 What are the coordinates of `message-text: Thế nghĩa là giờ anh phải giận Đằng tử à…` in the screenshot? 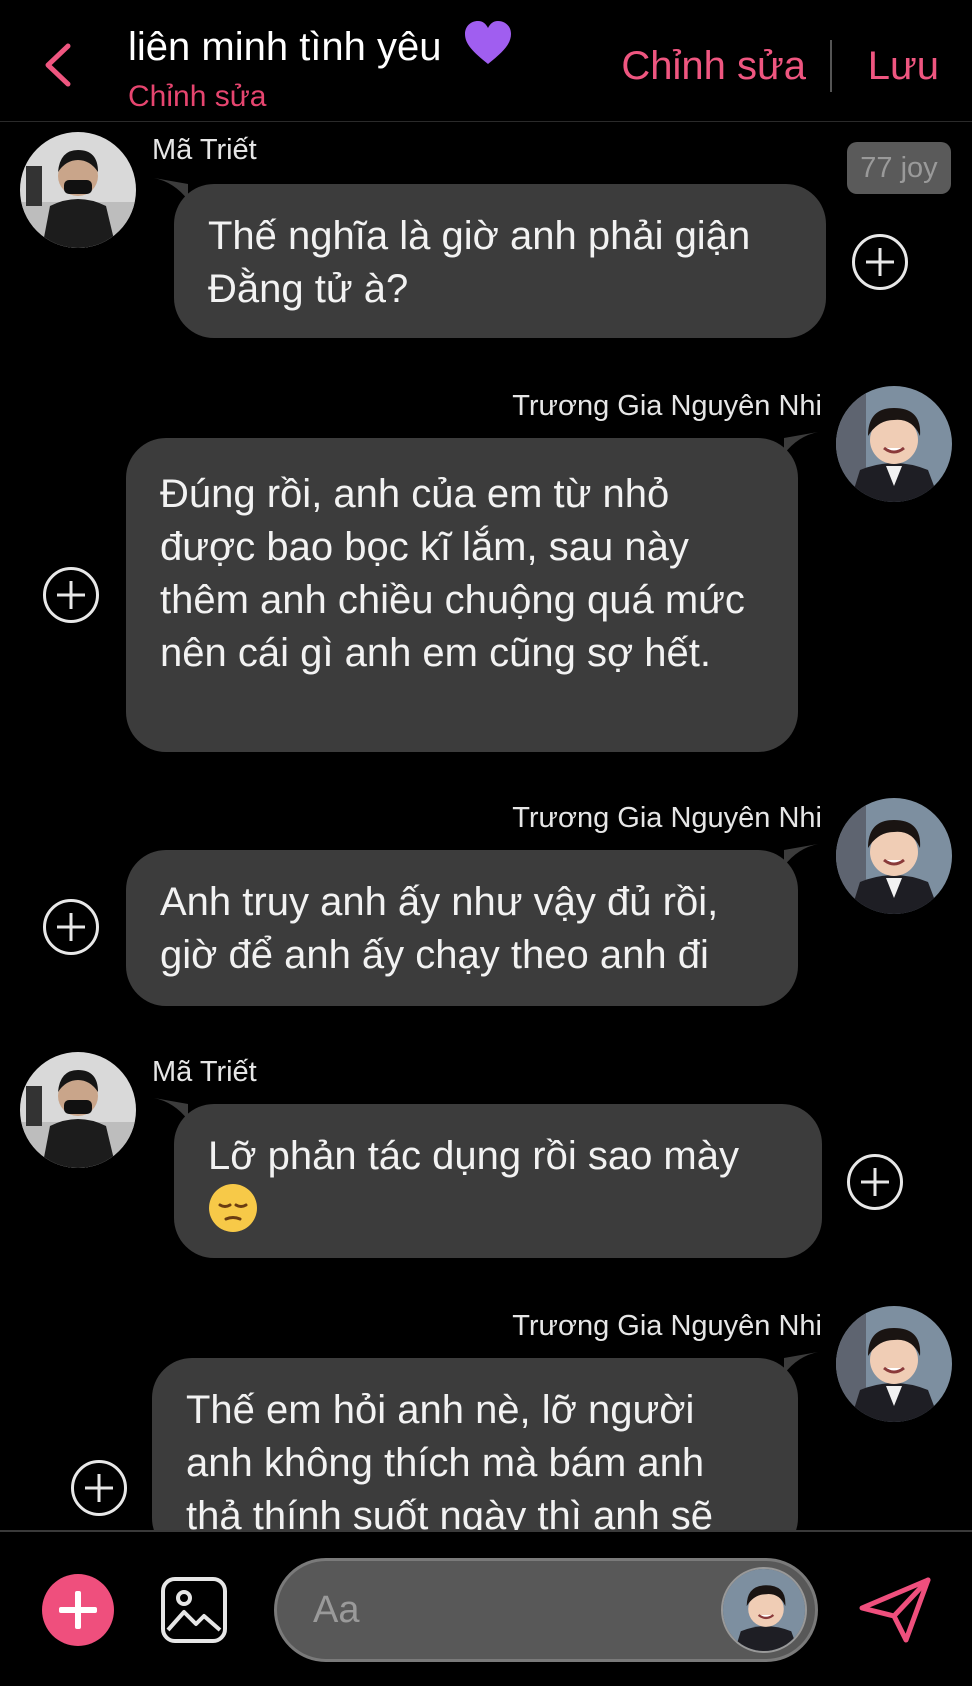 It's located at (479, 262).